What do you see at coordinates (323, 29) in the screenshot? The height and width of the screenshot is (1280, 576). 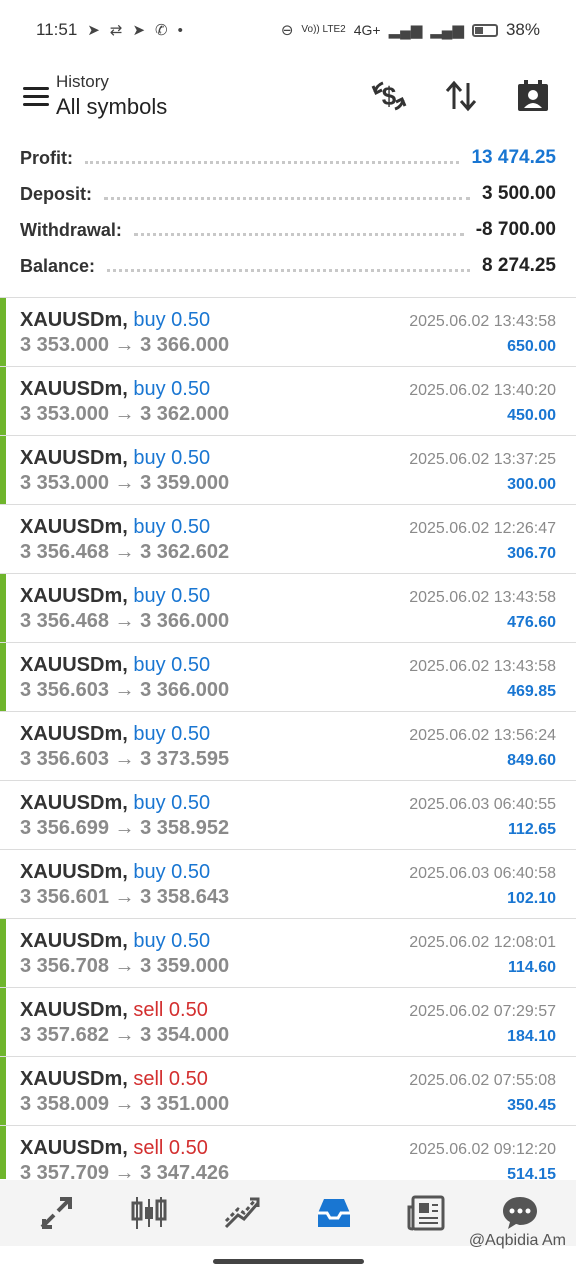 I see `volte-label: Vo)) LTE2` at bounding box center [323, 29].